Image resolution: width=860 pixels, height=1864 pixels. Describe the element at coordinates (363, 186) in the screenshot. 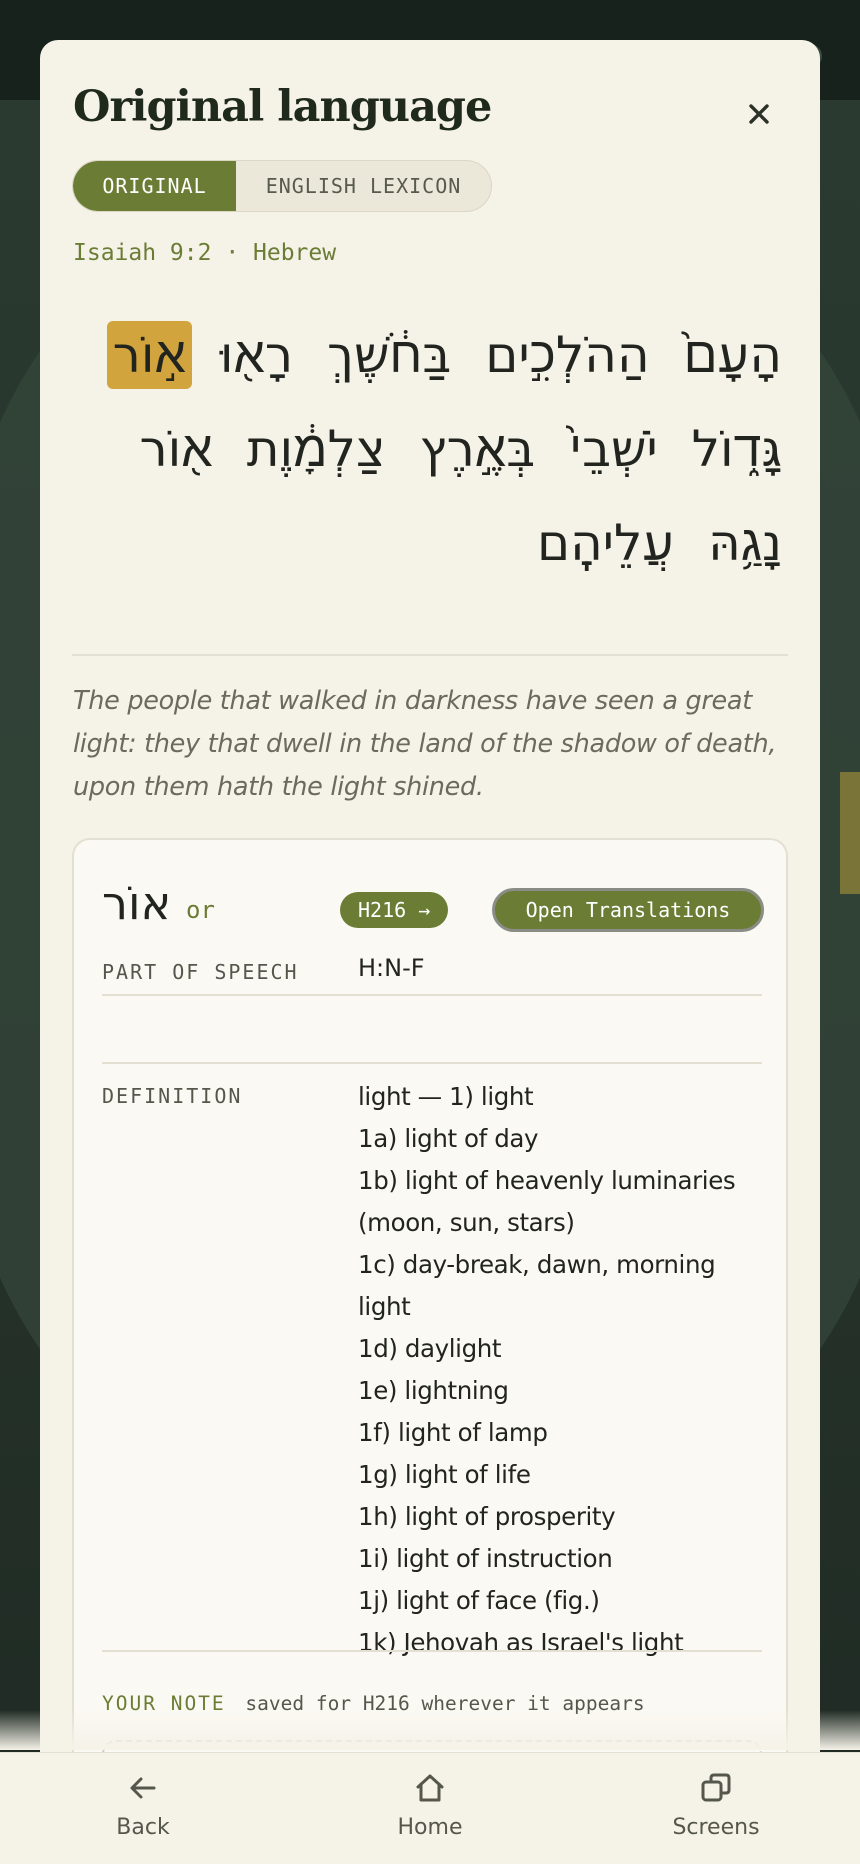

I see `tab-english-lexicon: ENGLISH LEXICON` at that location.